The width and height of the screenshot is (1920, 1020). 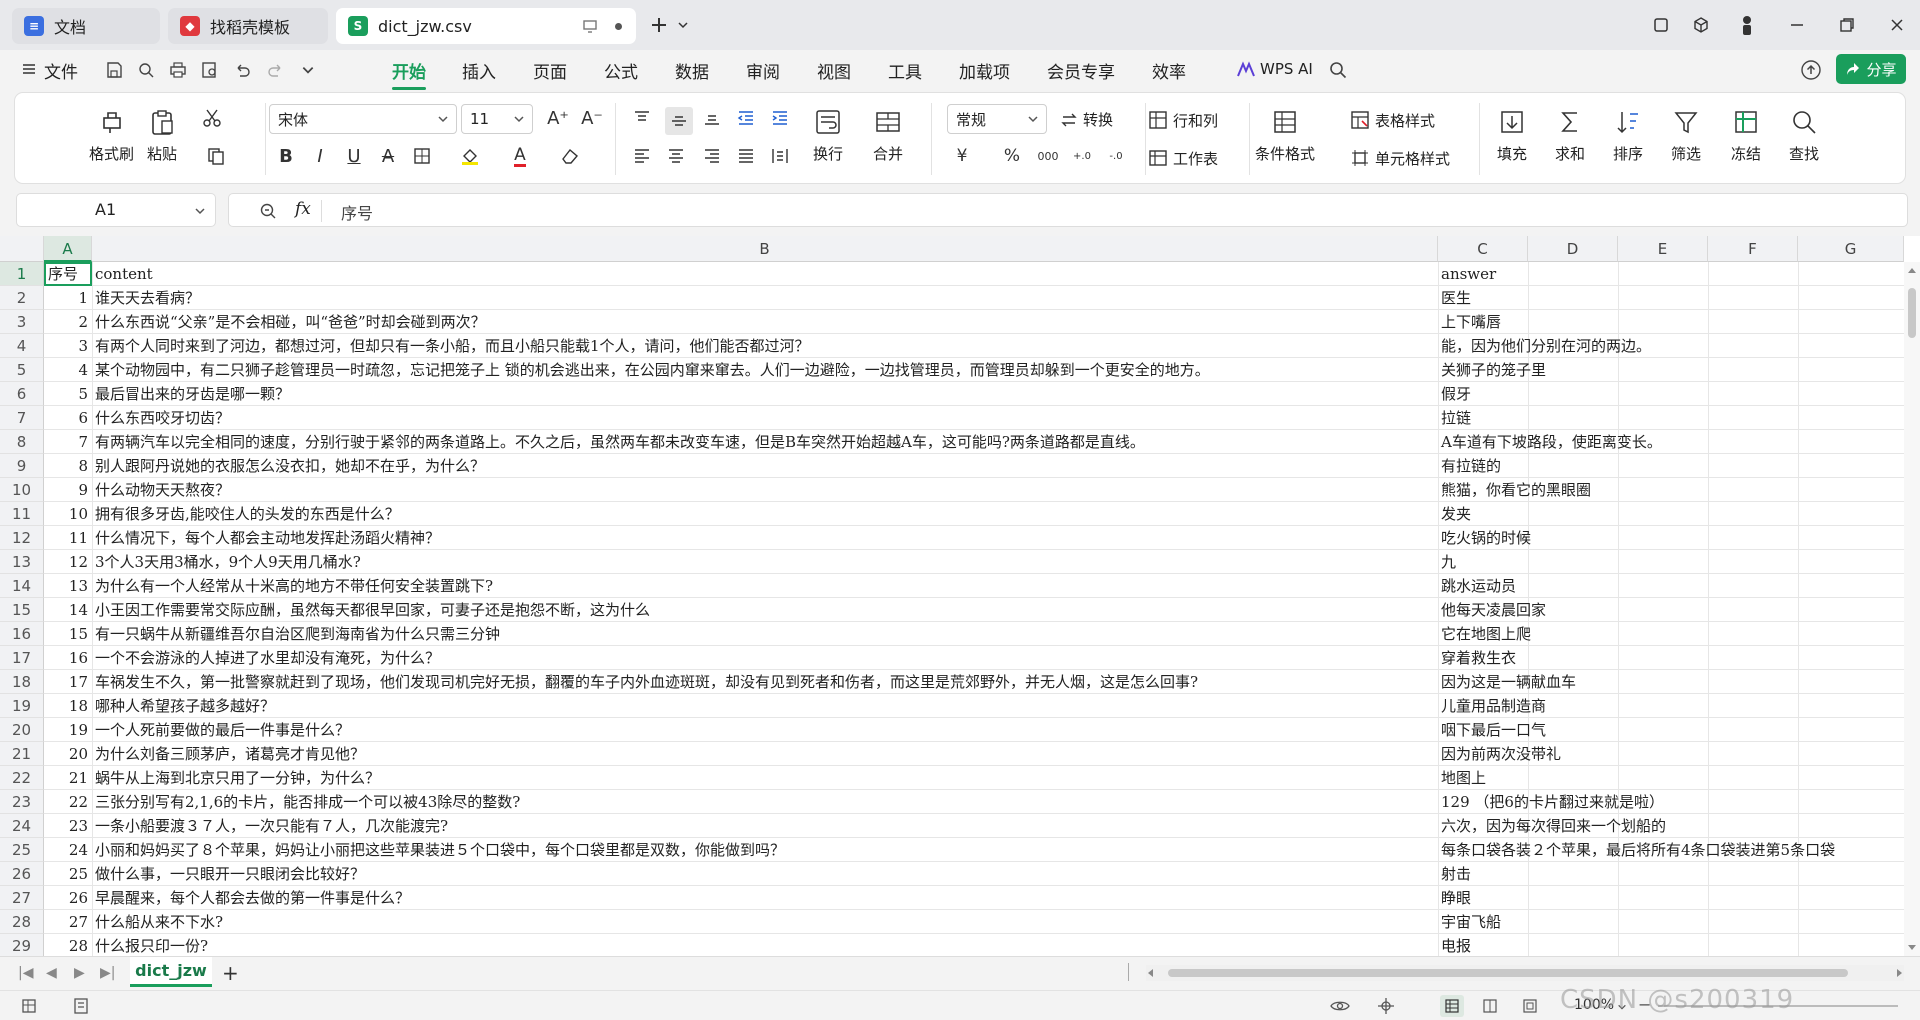 What do you see at coordinates (22, 514) in the screenshot?
I see `row-header: 11` at bounding box center [22, 514].